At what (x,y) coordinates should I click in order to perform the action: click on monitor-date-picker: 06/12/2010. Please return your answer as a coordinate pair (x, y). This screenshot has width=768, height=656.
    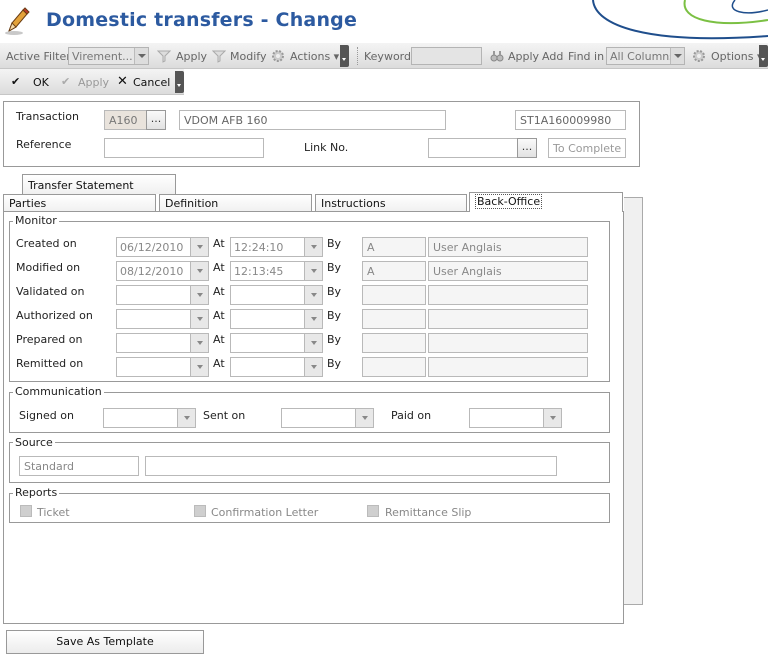
    Looking at the image, I should click on (162, 247).